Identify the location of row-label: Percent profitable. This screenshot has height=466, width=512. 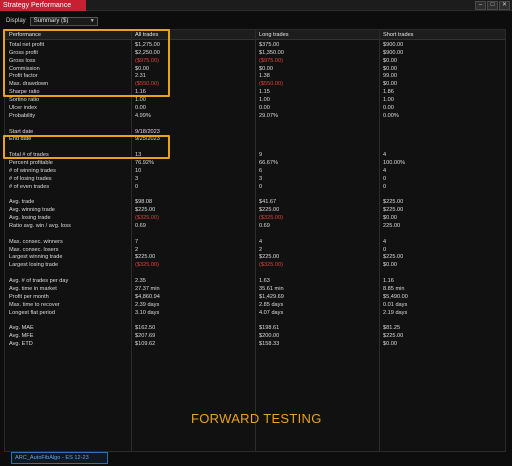
(31, 163).